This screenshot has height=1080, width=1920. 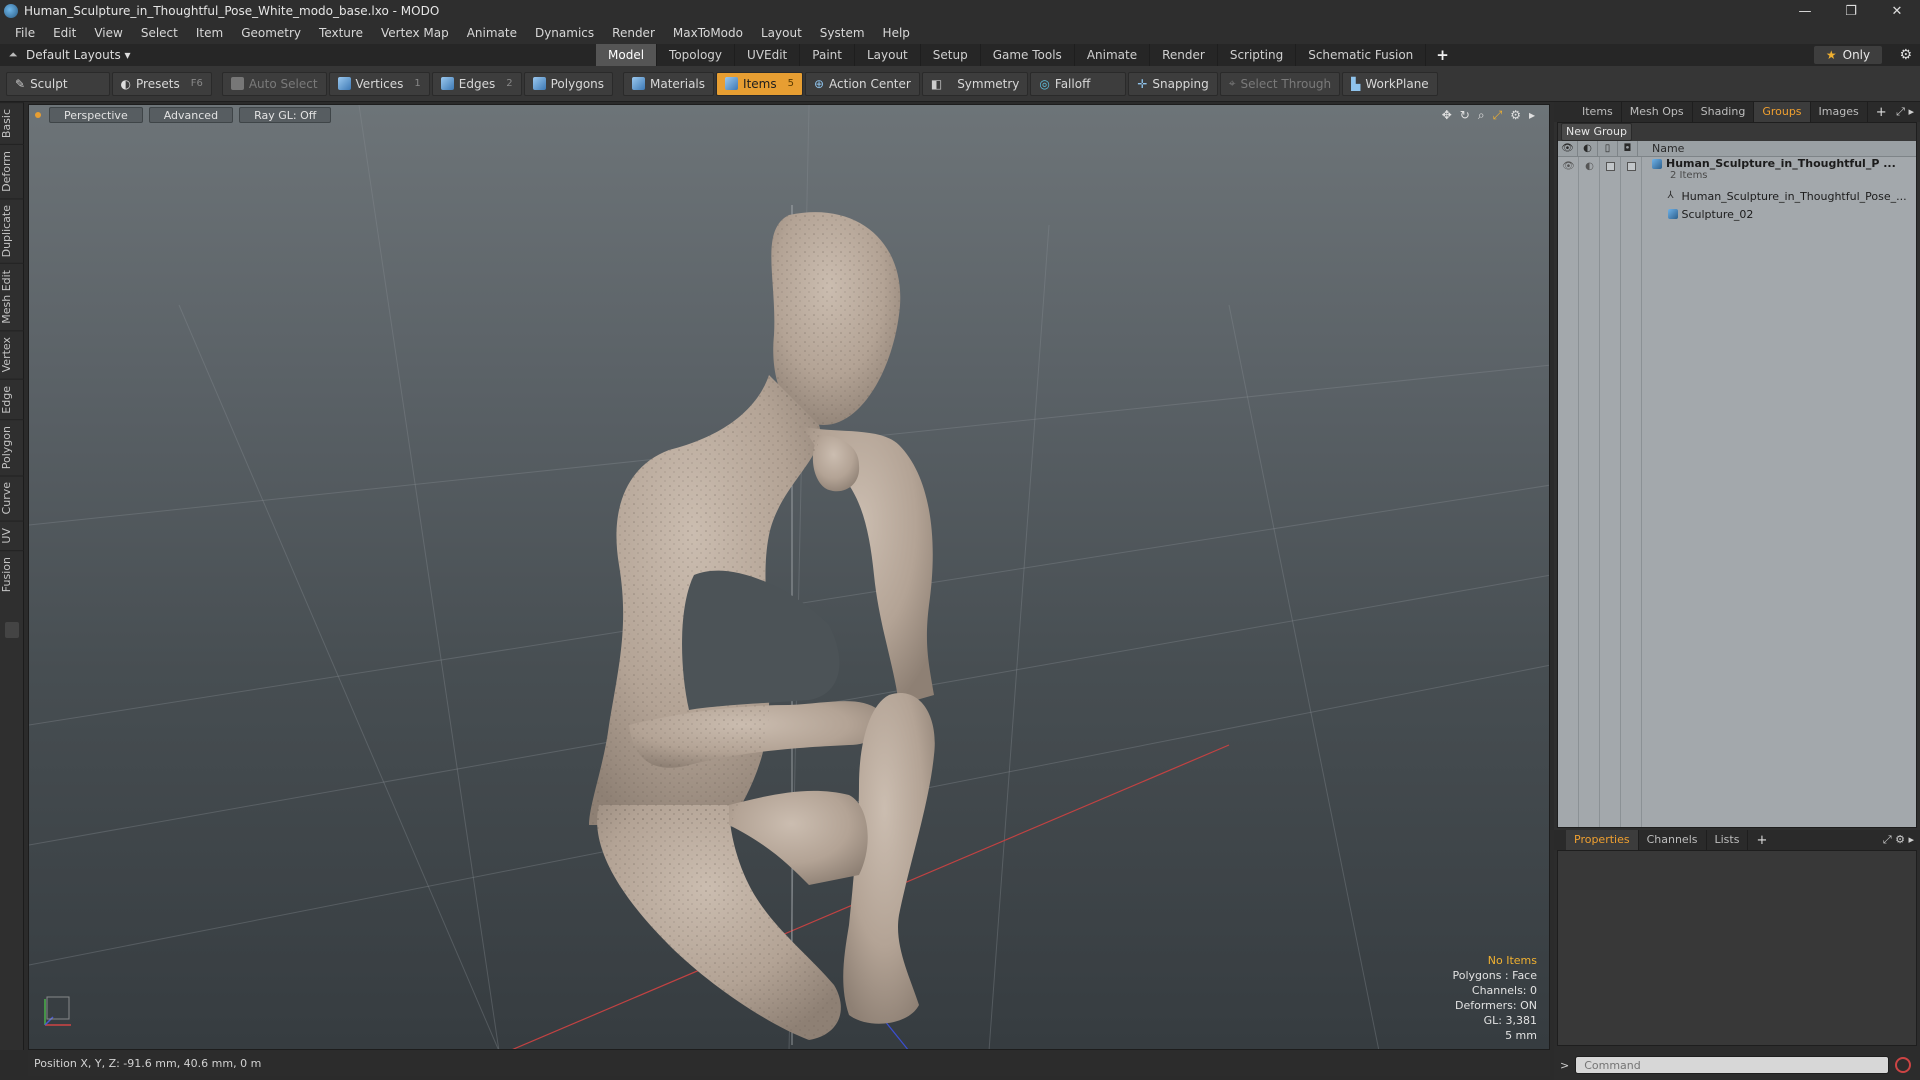 What do you see at coordinates (669, 83) in the screenshot?
I see `materials-button: Materials` at bounding box center [669, 83].